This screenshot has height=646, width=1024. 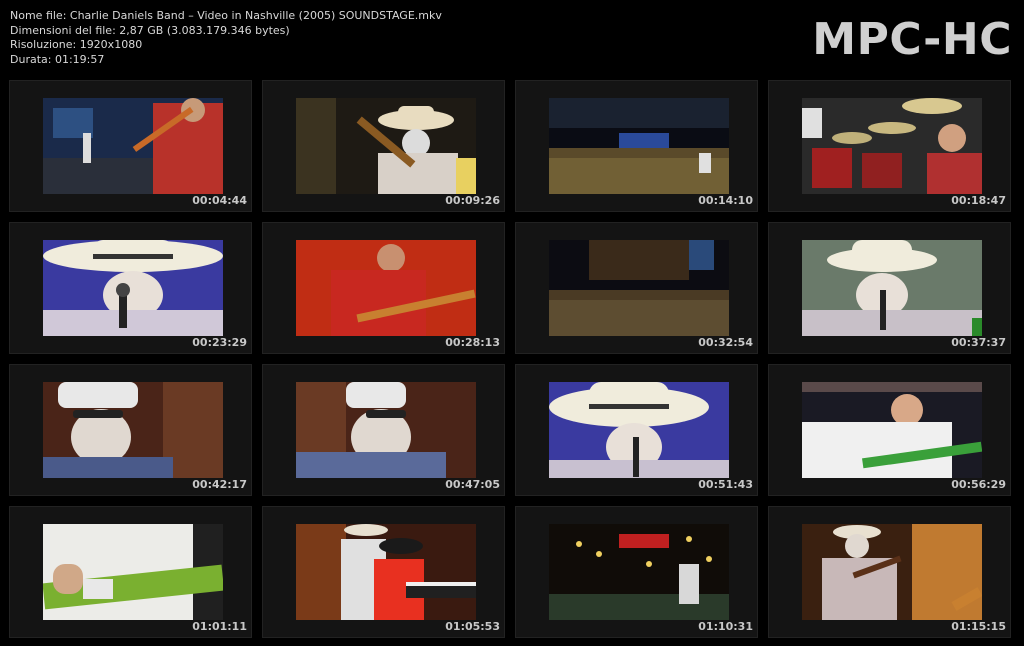 What do you see at coordinates (472, 626) in the screenshot?
I see `timestamp: 01:05:53` at bounding box center [472, 626].